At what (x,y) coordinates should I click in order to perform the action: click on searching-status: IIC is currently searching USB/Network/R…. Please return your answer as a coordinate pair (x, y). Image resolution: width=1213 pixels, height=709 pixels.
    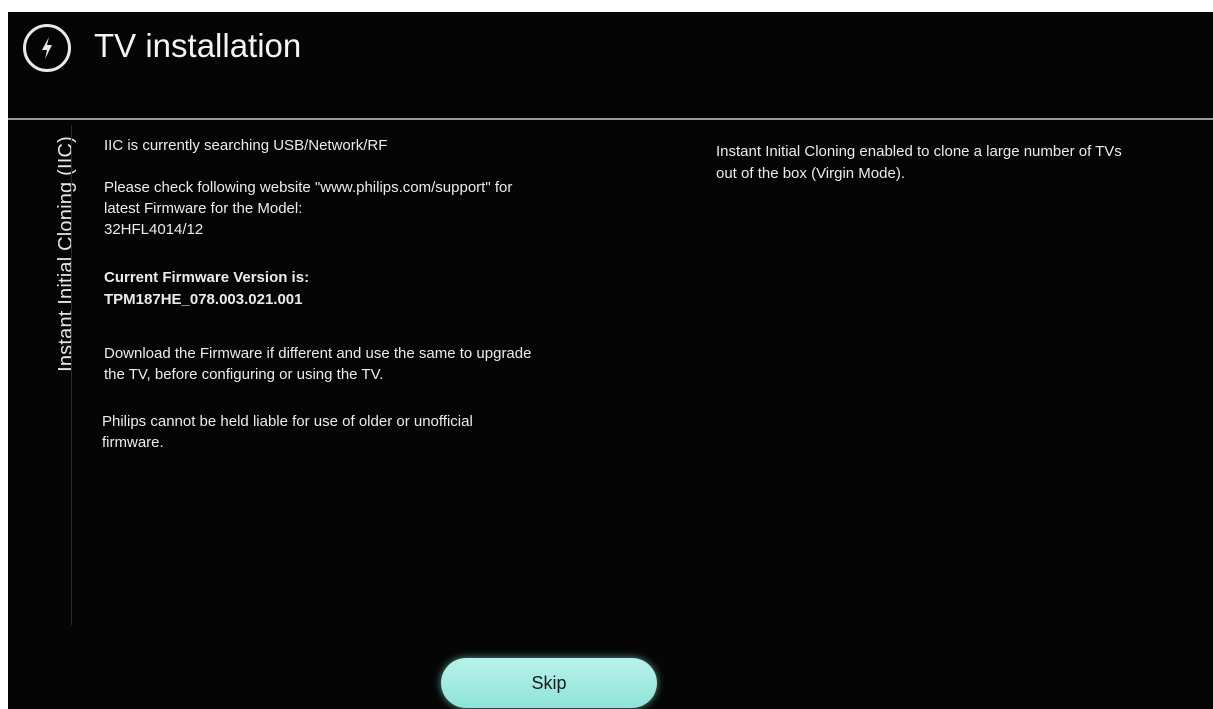
    Looking at the image, I should click on (246, 145).